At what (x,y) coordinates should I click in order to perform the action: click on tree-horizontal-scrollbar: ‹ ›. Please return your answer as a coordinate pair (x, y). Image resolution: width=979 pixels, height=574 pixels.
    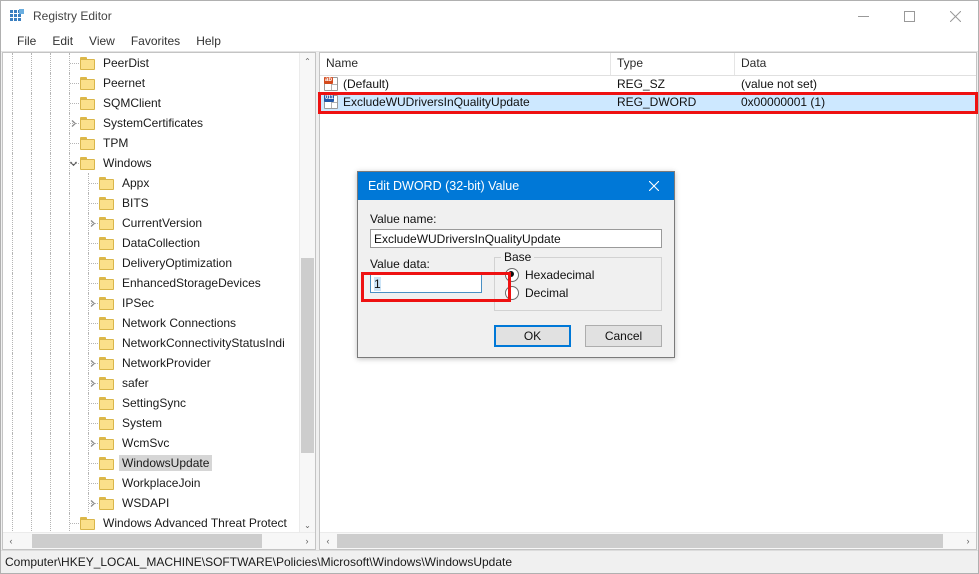
    Looking at the image, I should click on (159, 540).